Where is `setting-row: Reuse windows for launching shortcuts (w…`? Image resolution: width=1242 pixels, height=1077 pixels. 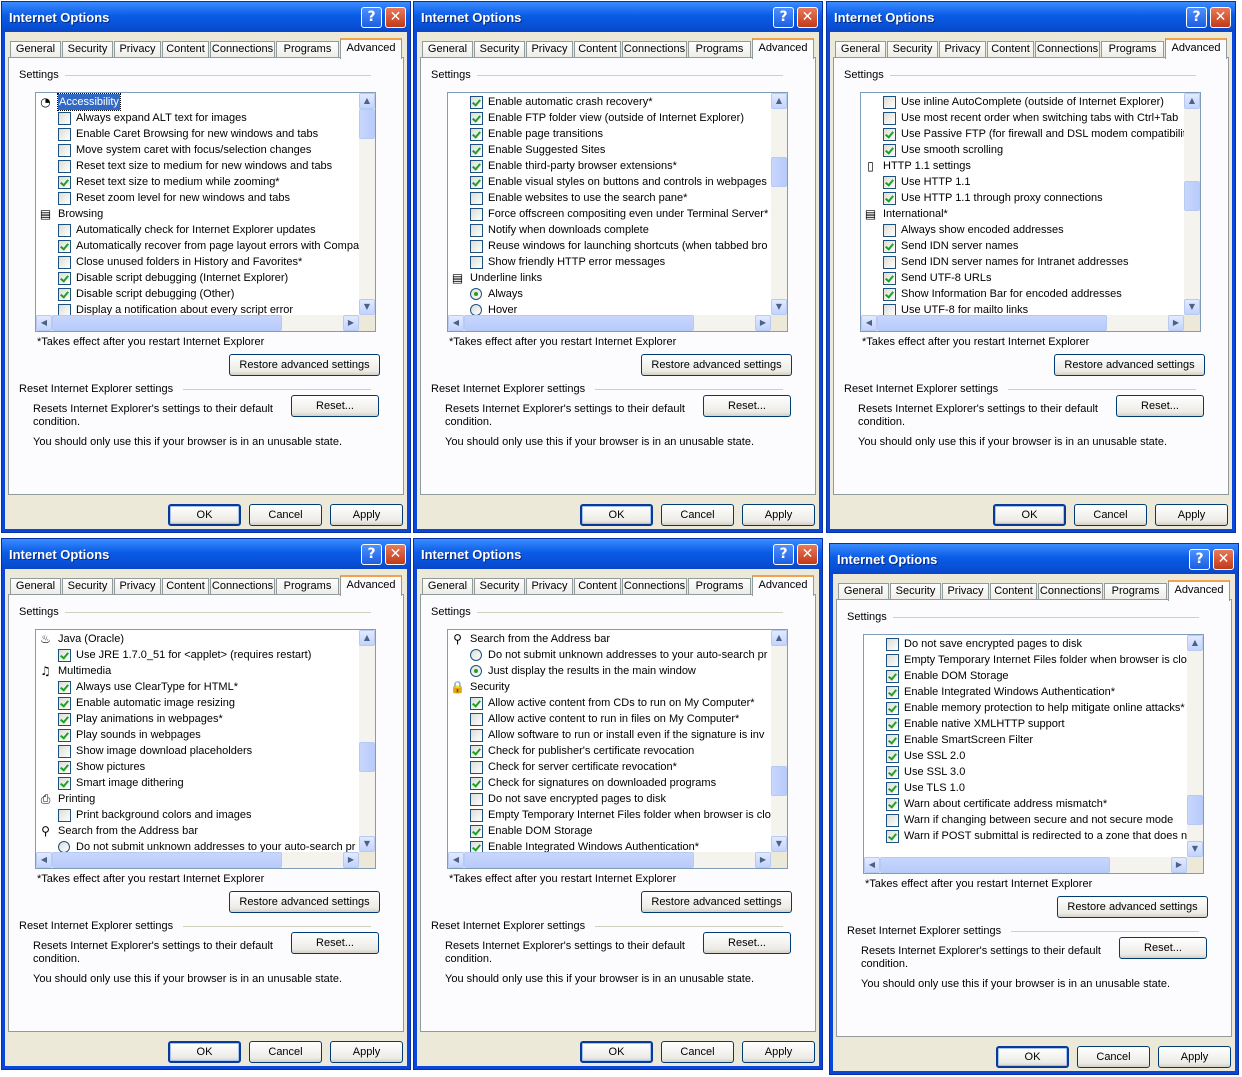 setting-row: Reuse windows for launching shortcuts (w… is located at coordinates (619, 246).